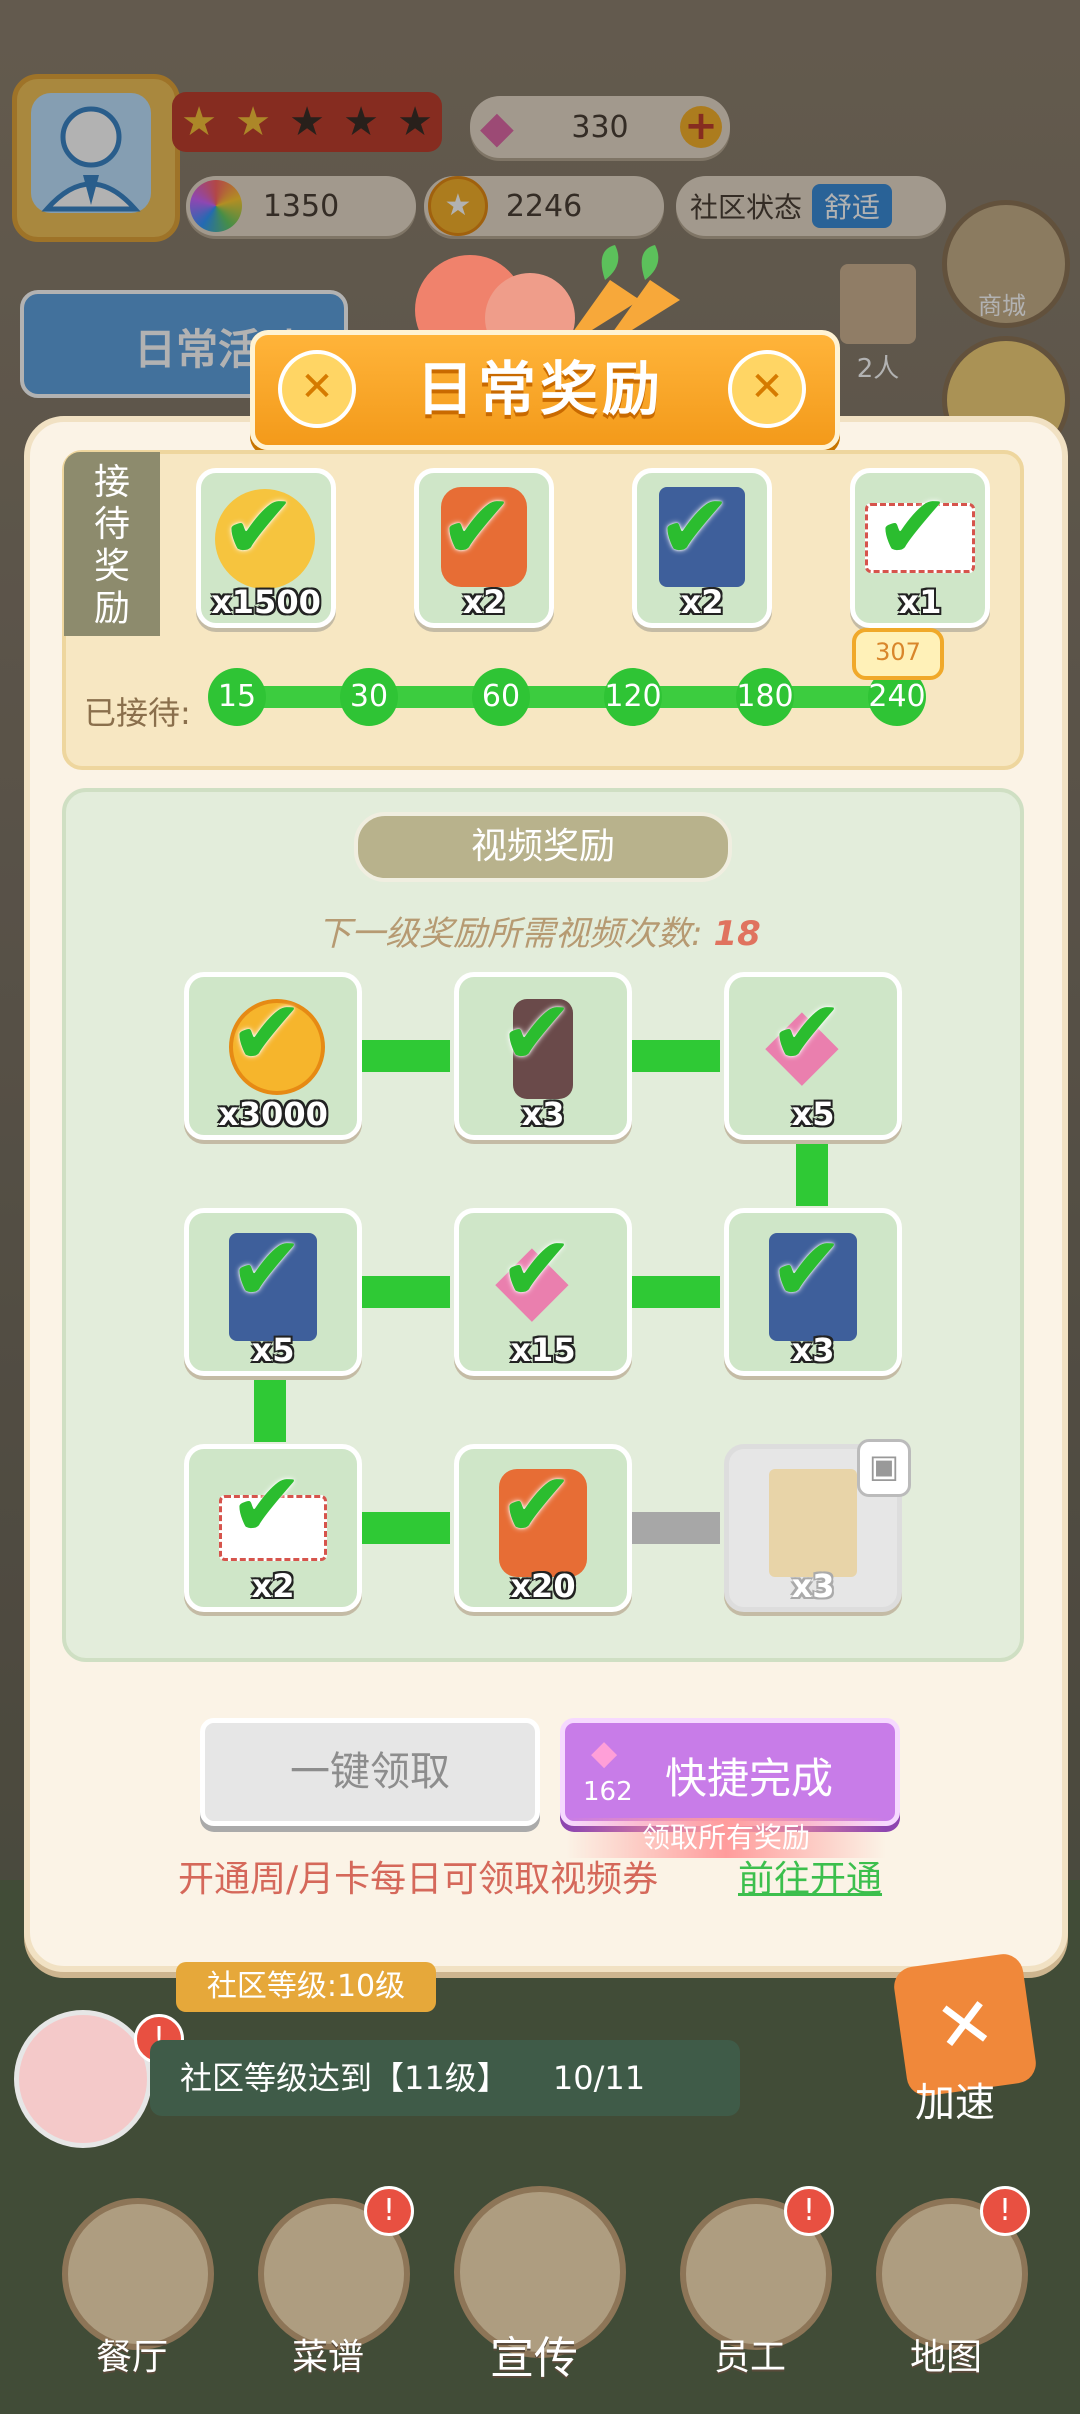 The width and height of the screenshot is (1080, 2414). What do you see at coordinates (920, 602) in the screenshot?
I see `reward-qty: x1` at bounding box center [920, 602].